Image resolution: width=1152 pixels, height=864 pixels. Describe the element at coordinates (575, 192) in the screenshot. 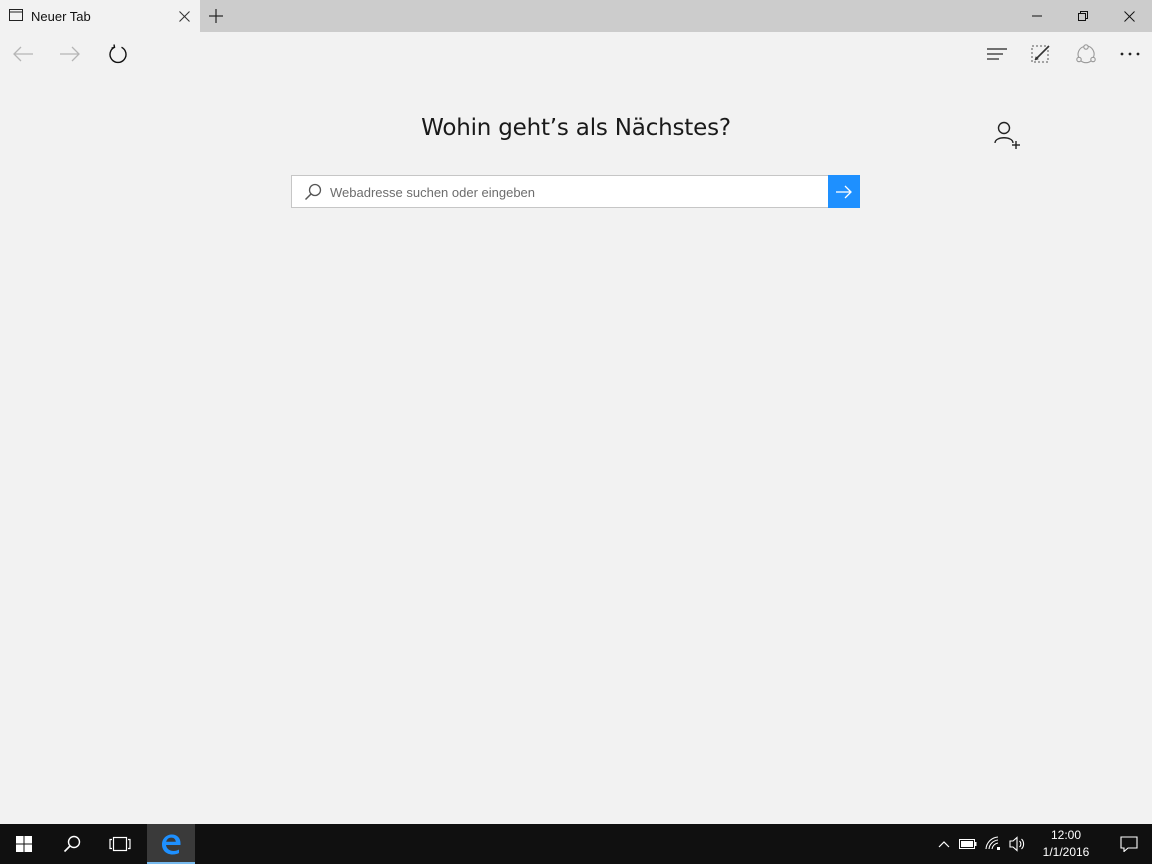

I see `search-input` at that location.